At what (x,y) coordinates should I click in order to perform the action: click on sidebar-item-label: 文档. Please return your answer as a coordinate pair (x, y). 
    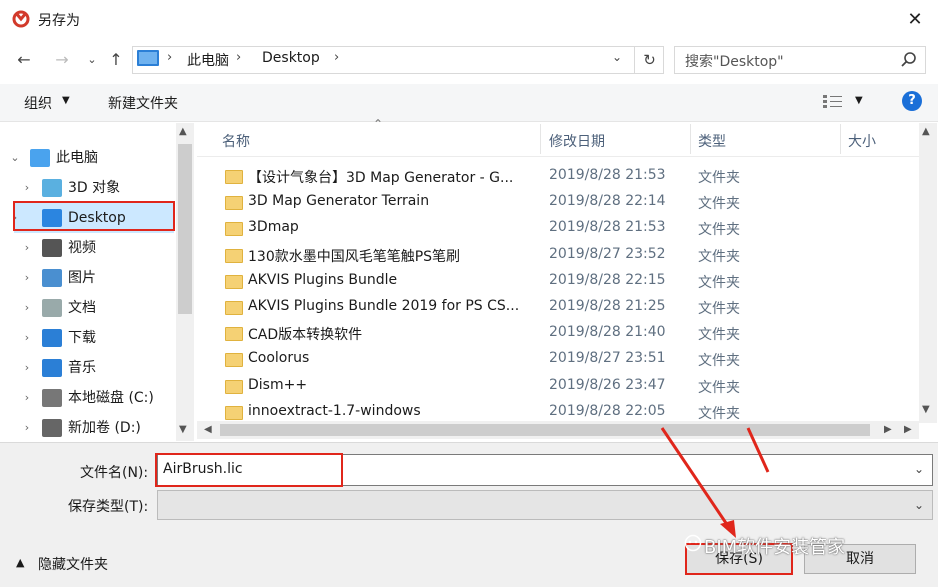
    Looking at the image, I should click on (82, 308).